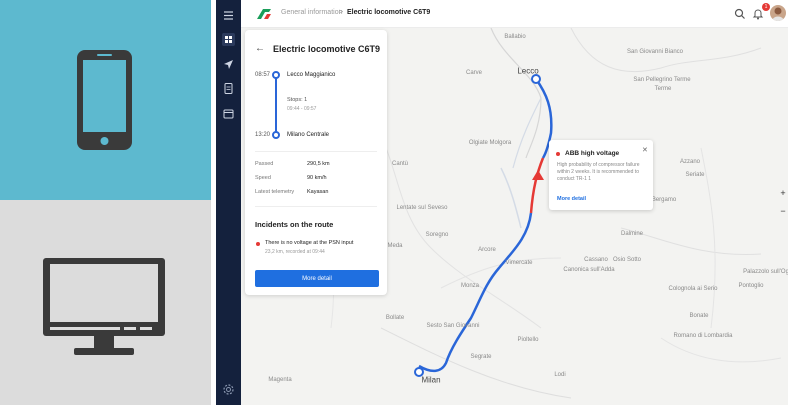  What do you see at coordinates (528, 71) in the screenshot?
I see `map-place-label: Lecco` at bounding box center [528, 71].